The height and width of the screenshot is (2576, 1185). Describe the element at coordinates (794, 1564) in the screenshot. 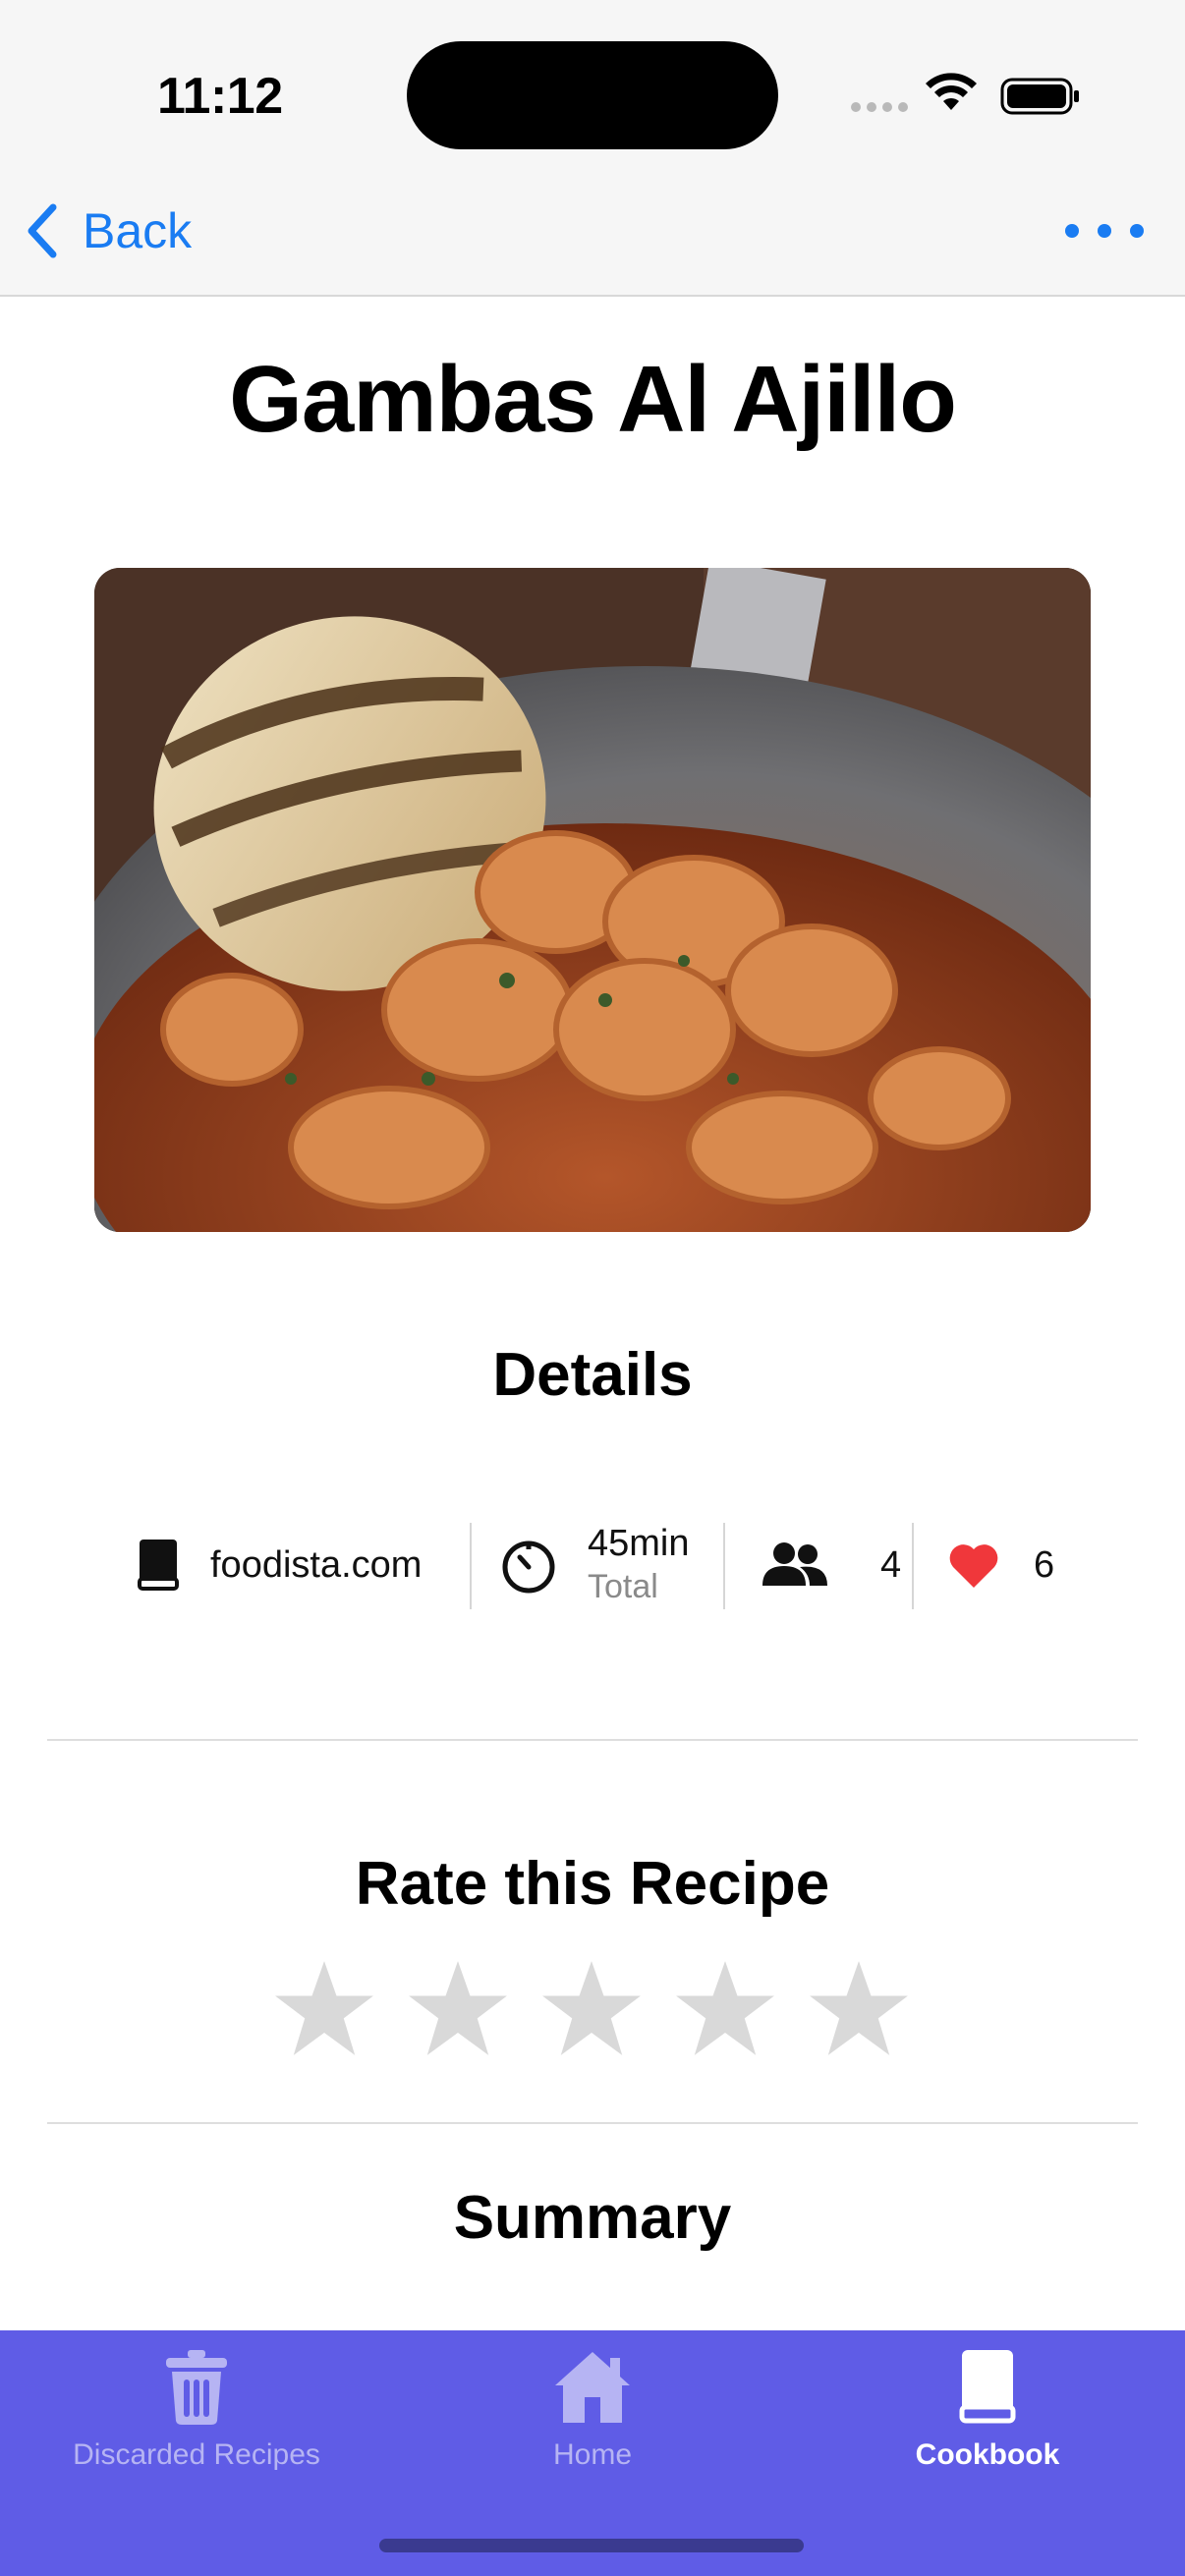

I see `people-icon` at that location.